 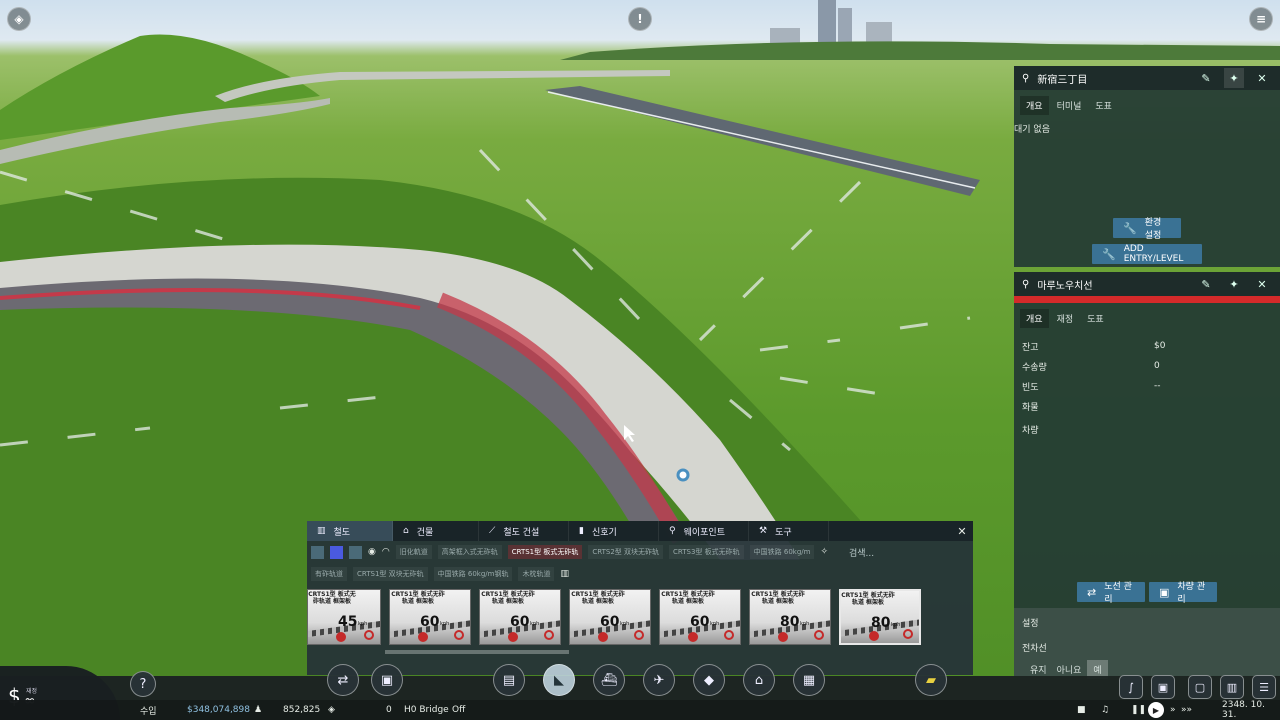 I want to click on station-tabs: 개요 터미널 도표, so click(x=1147, y=102).